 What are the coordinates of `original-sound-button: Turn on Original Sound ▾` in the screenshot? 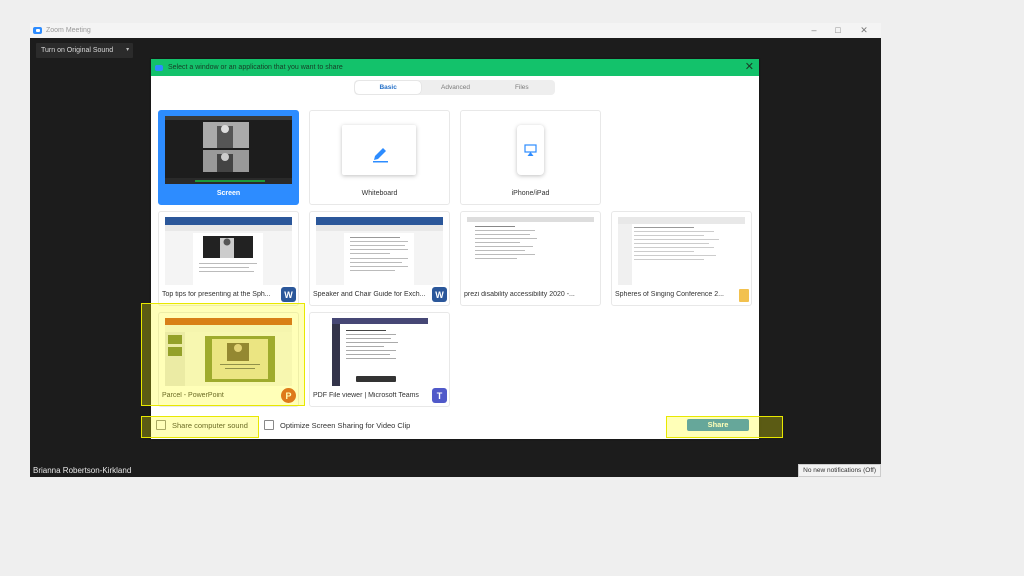 It's located at (85, 50).